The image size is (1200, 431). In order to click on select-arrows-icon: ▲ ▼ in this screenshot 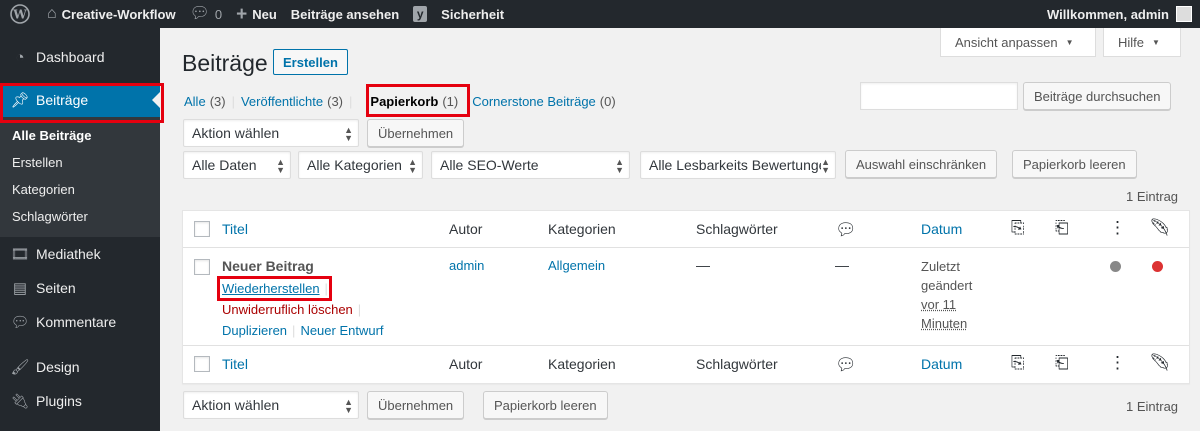, I will do `click(412, 166)`.